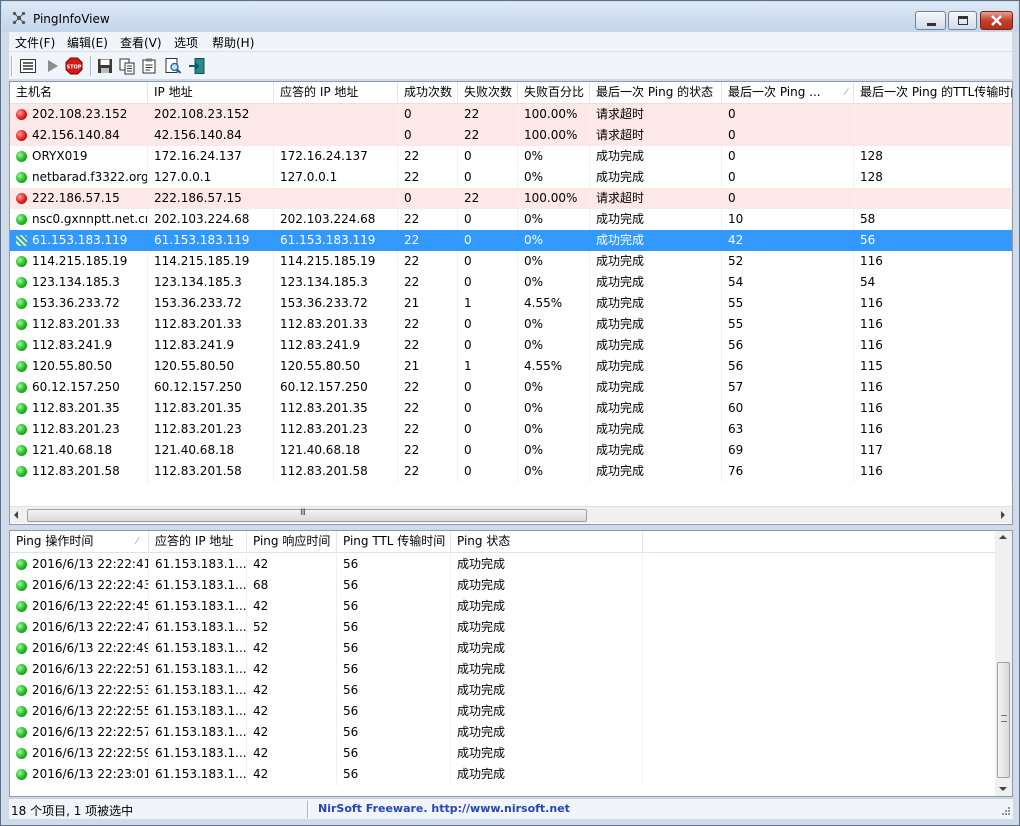  Describe the element at coordinates (510, 17) in the screenshot. I see `title-bar: PingInfoView` at that location.